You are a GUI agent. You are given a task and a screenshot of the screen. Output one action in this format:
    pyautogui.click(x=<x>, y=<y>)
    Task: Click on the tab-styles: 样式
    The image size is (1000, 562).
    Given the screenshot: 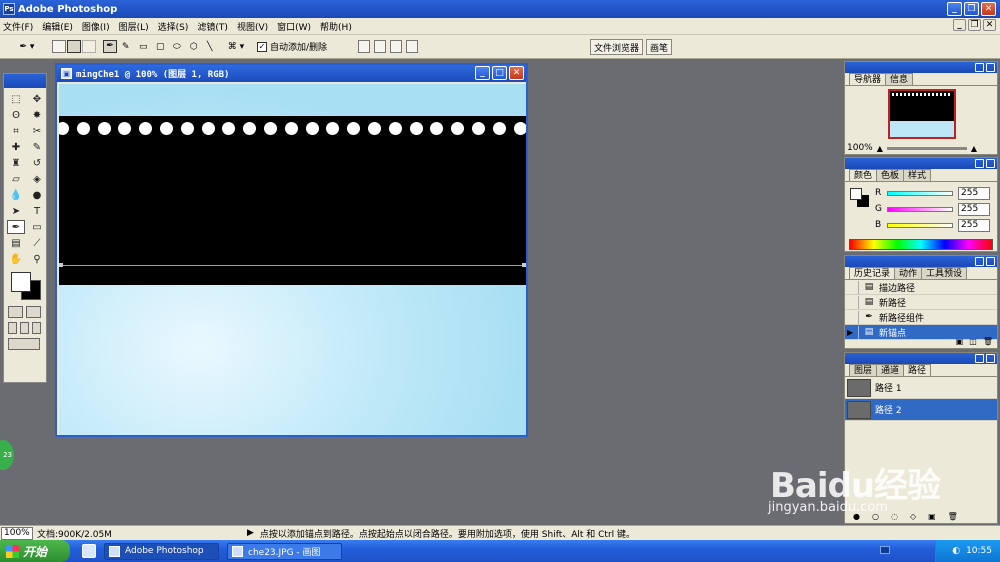 What is the action you would take?
    pyautogui.click(x=917, y=175)
    